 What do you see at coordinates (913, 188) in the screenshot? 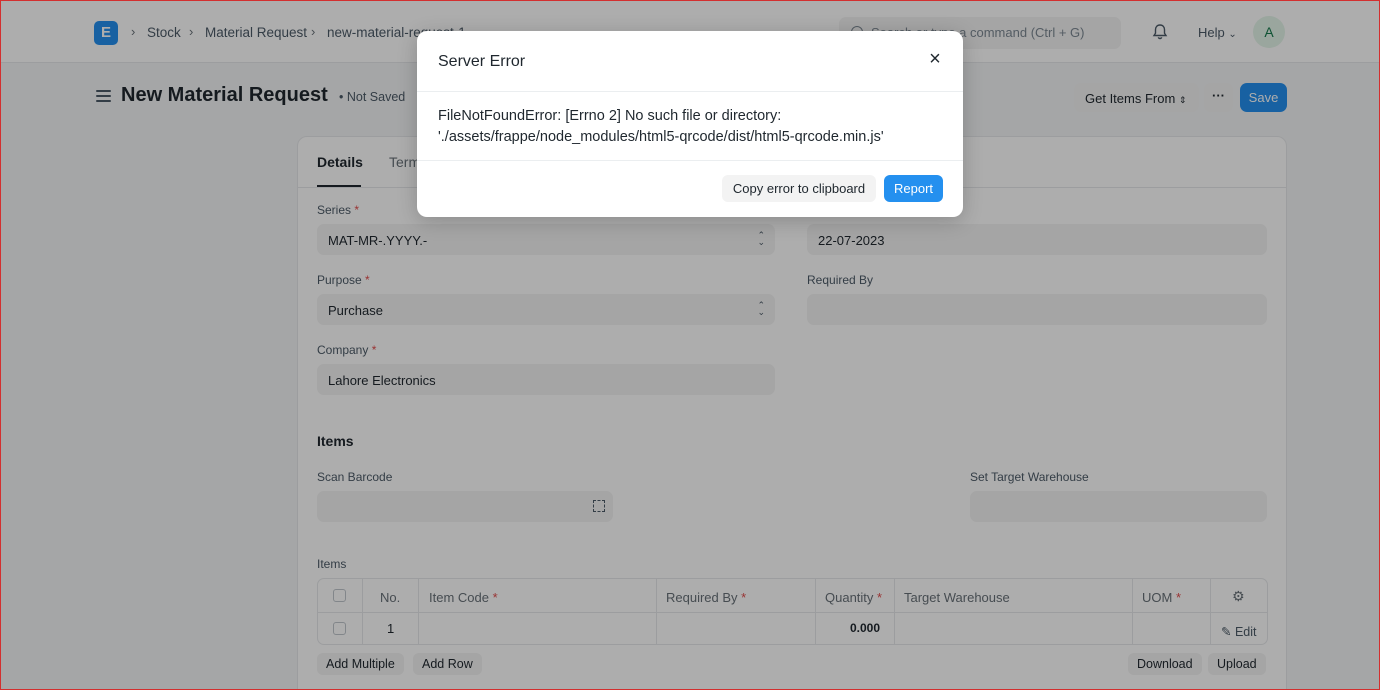
I see `report-button: Report` at bounding box center [913, 188].